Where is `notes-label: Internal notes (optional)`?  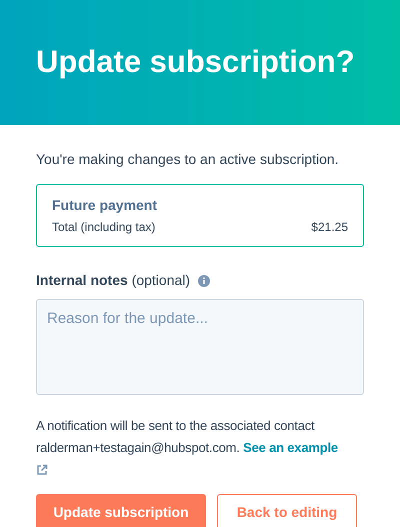
notes-label: Internal notes (optional) is located at coordinates (113, 280).